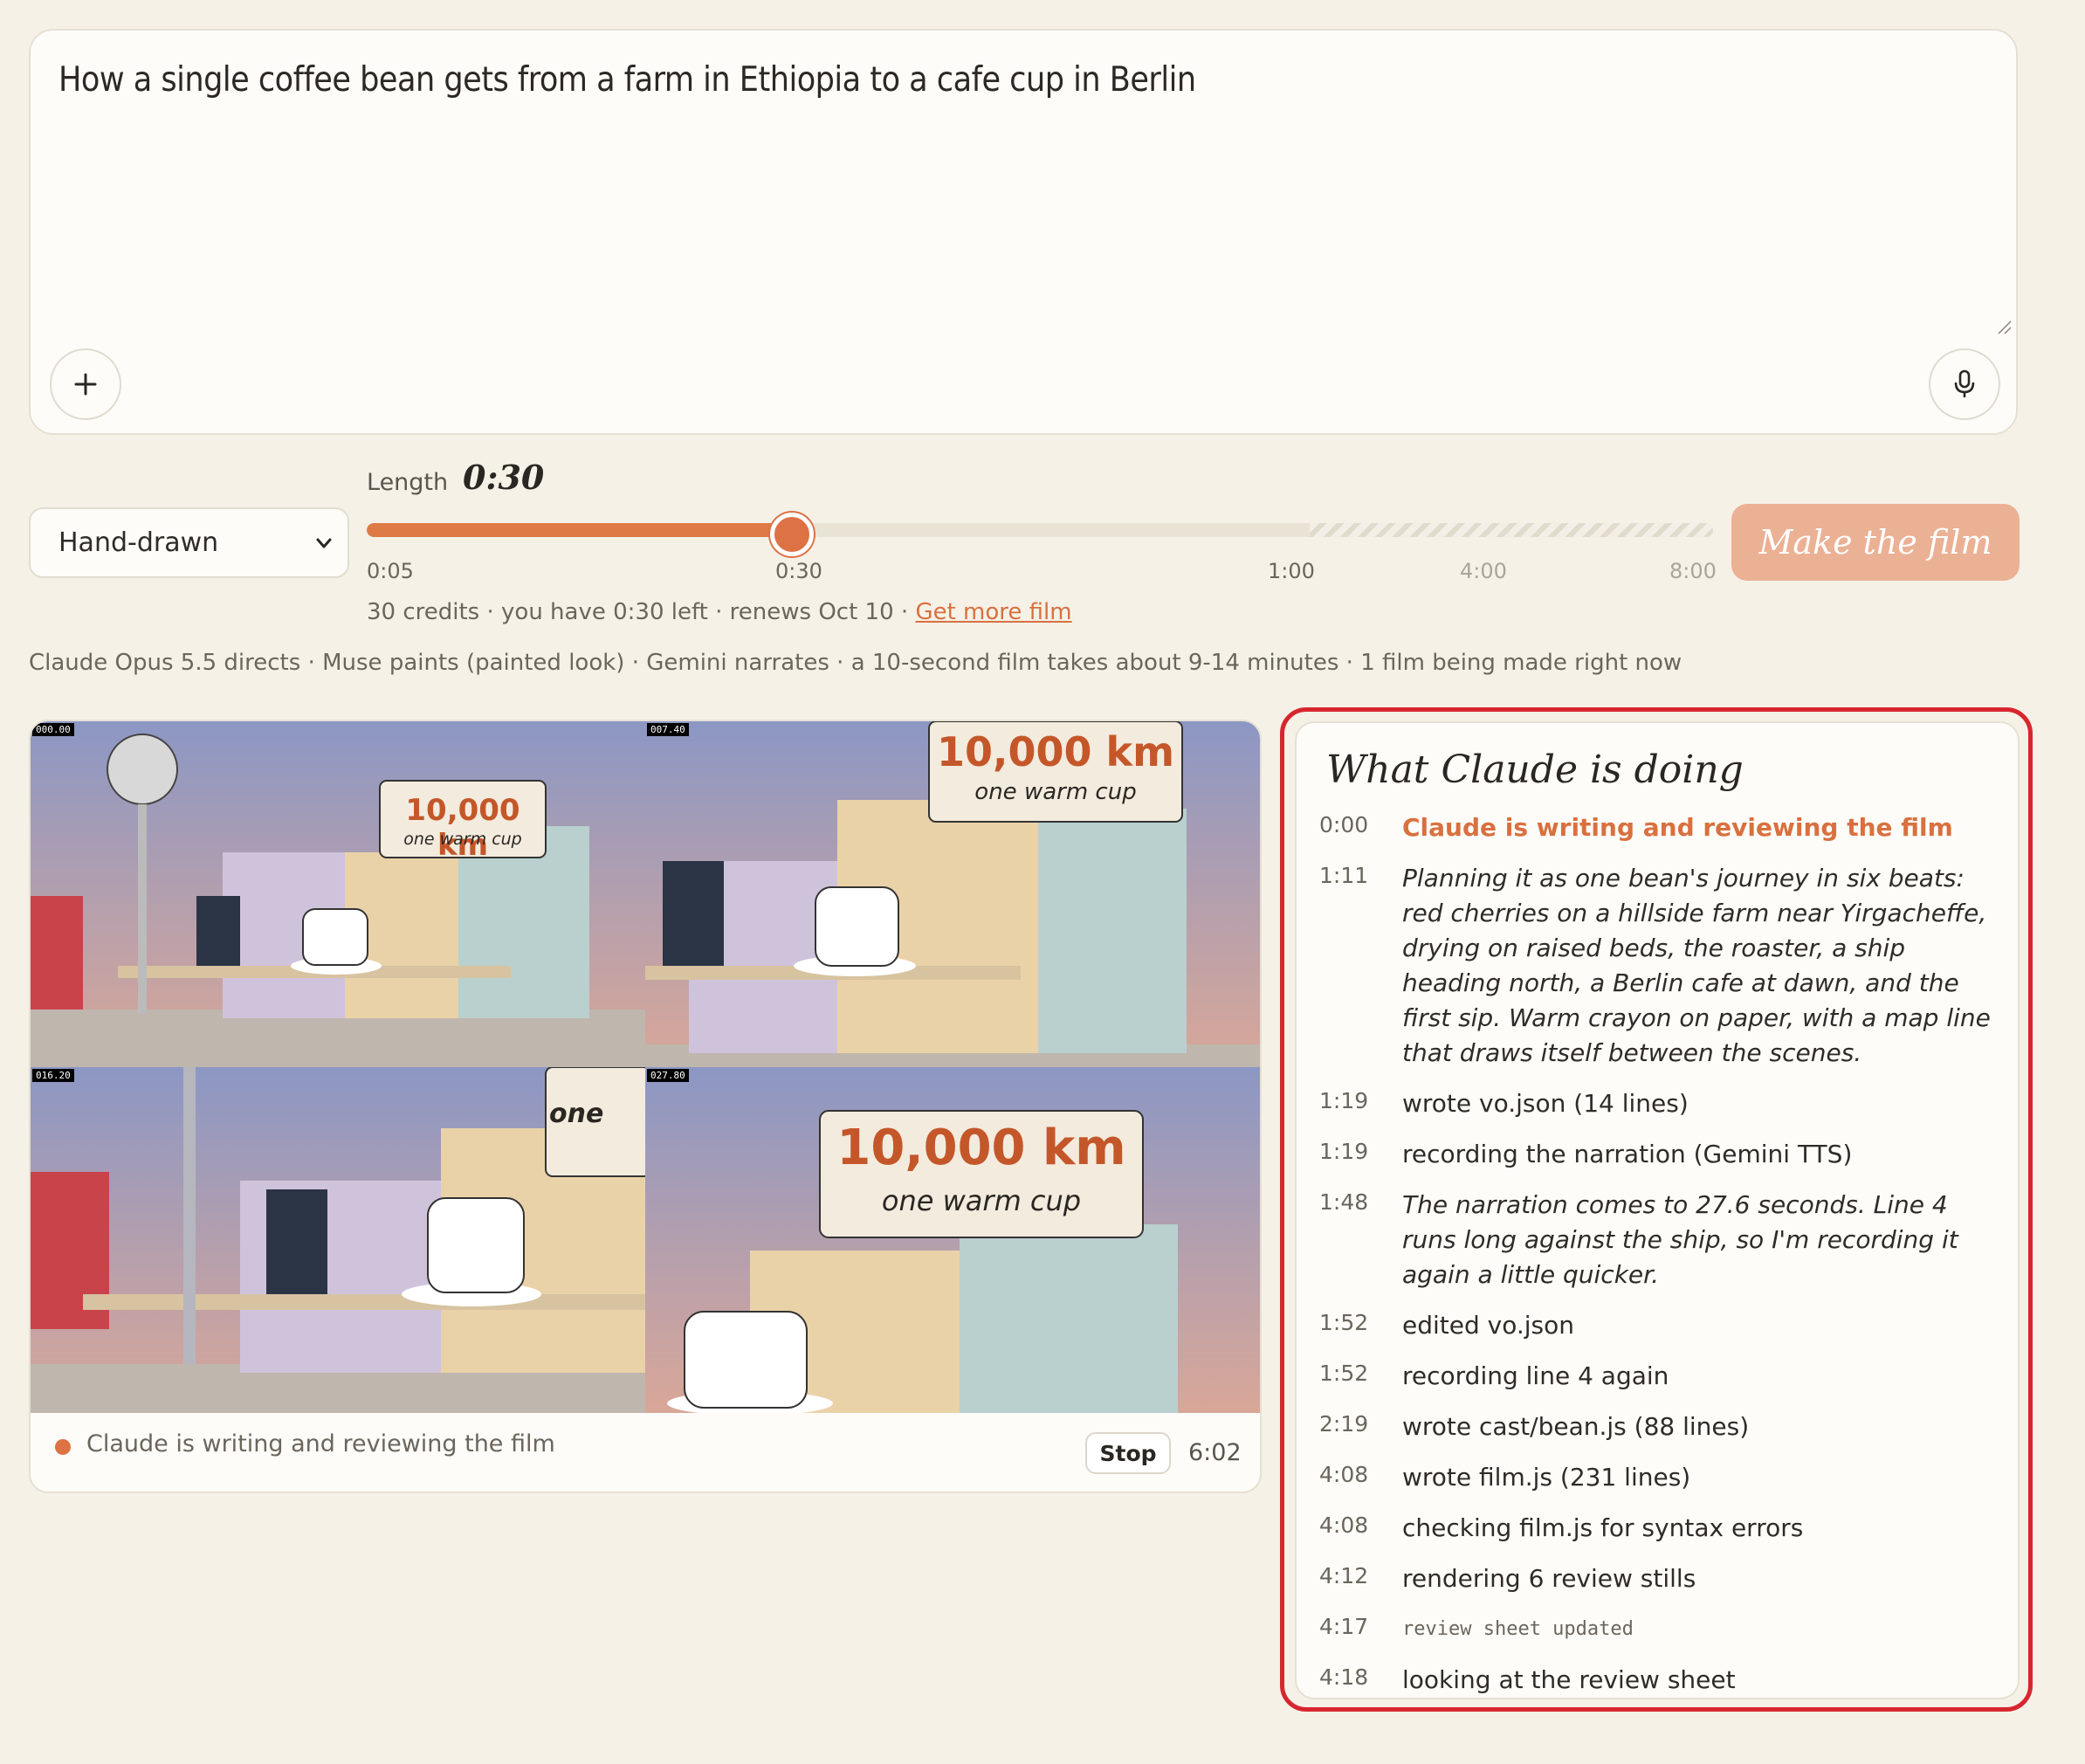 This screenshot has width=2085, height=1764. I want to click on log-entry: 1:19 wrote vo.json (14 lines), so click(1659, 1104).